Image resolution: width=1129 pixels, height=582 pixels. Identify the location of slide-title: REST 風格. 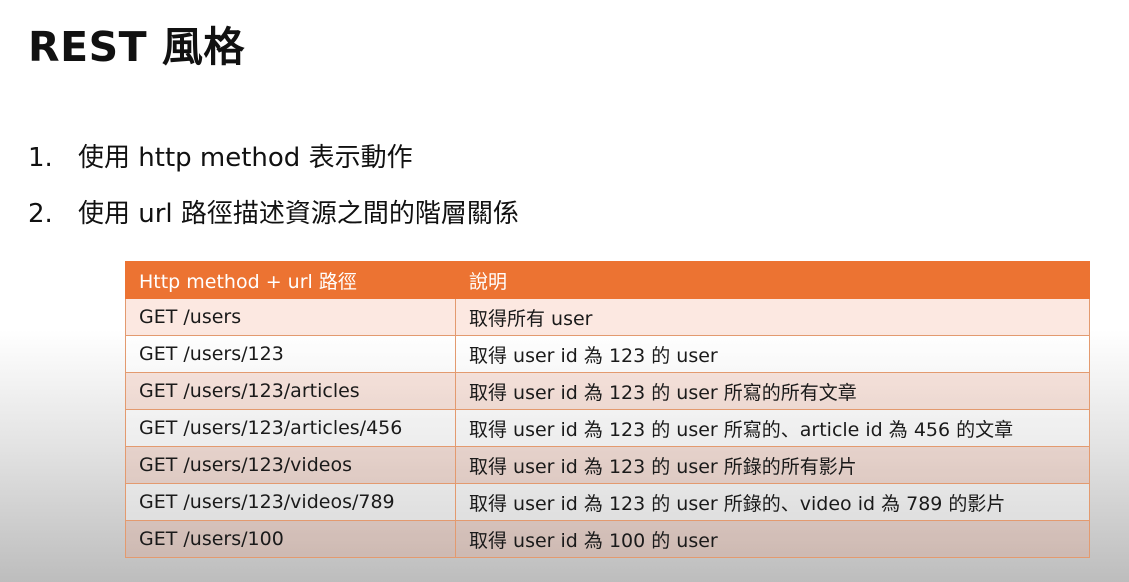
(136, 47).